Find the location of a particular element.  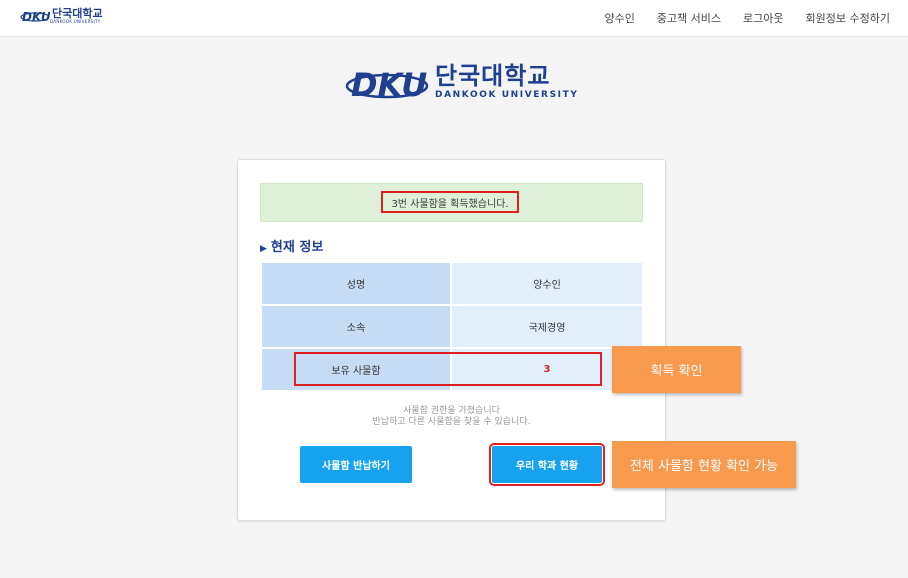

department-value: 국제경영 is located at coordinates (547, 326).